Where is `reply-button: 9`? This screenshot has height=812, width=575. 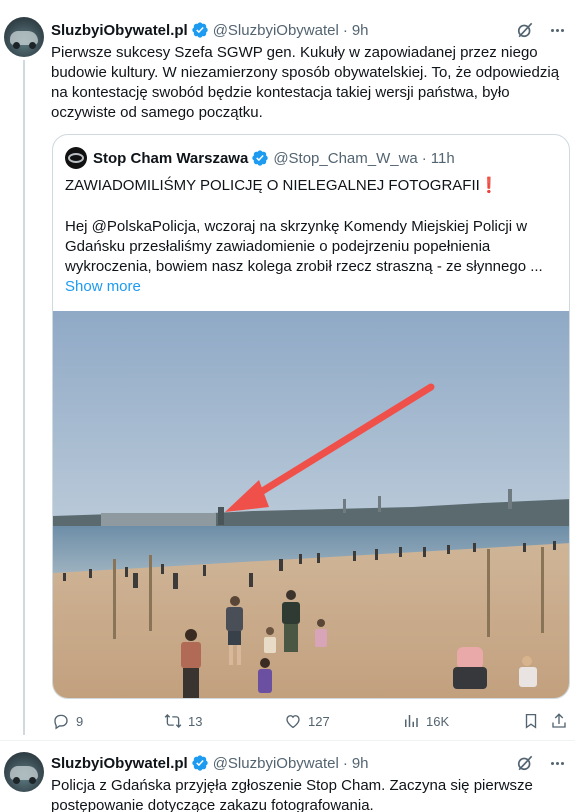 reply-button: 9 is located at coordinates (67, 721).